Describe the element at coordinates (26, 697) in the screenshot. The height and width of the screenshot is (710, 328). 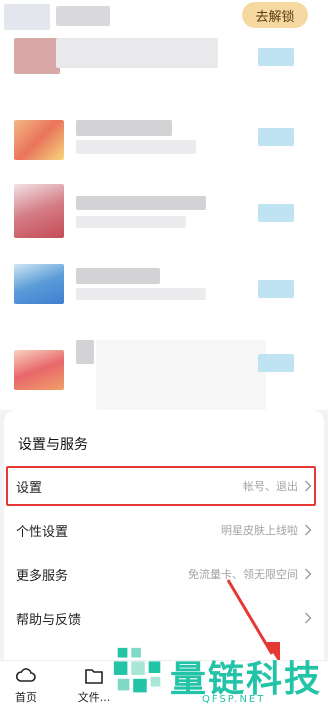
I see `nav-label: 首页` at that location.